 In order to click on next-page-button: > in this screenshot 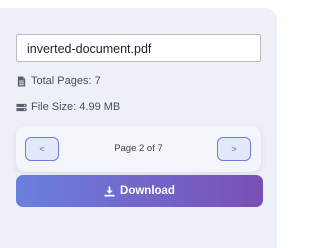, I will do `click(234, 149)`.